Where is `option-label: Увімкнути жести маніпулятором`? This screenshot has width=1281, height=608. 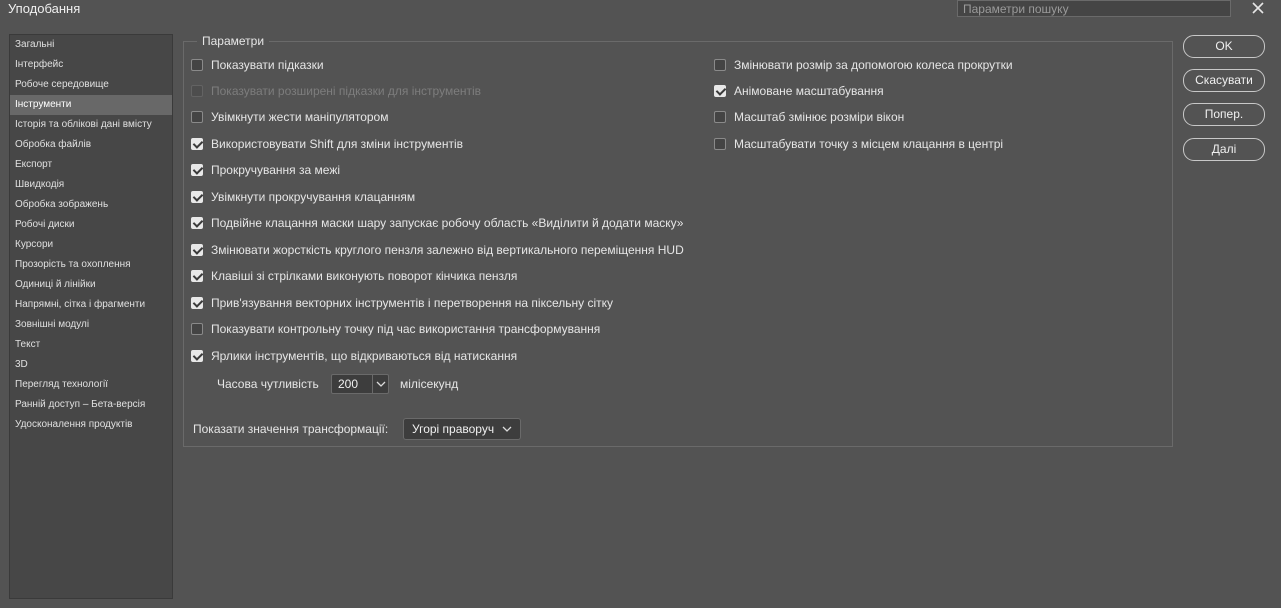 option-label: Увімкнути жести маніпулятором is located at coordinates (300, 117).